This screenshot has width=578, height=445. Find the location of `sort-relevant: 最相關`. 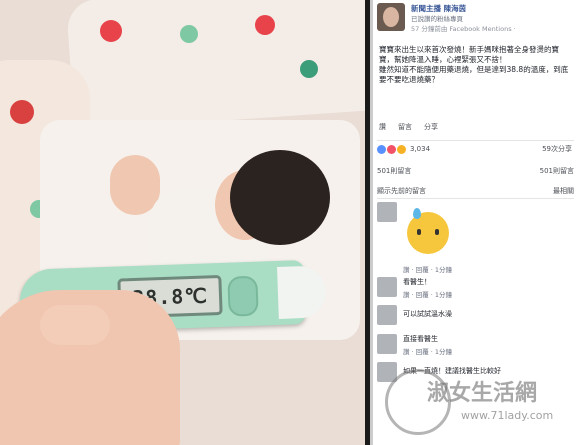

sort-relevant: 最相關 is located at coordinates (563, 191).